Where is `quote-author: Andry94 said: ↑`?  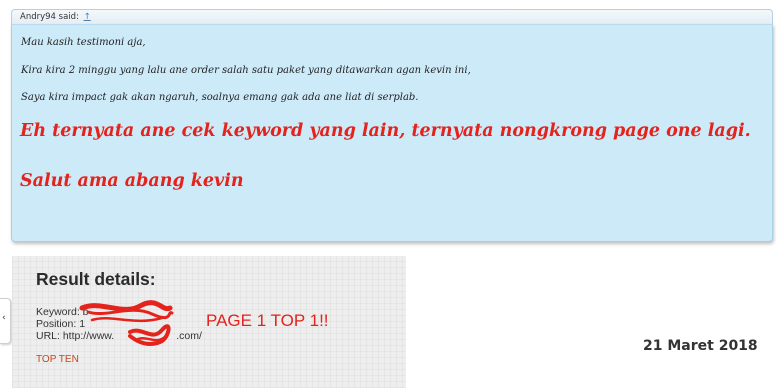
quote-author: Andry94 said: ↑ is located at coordinates (55, 17).